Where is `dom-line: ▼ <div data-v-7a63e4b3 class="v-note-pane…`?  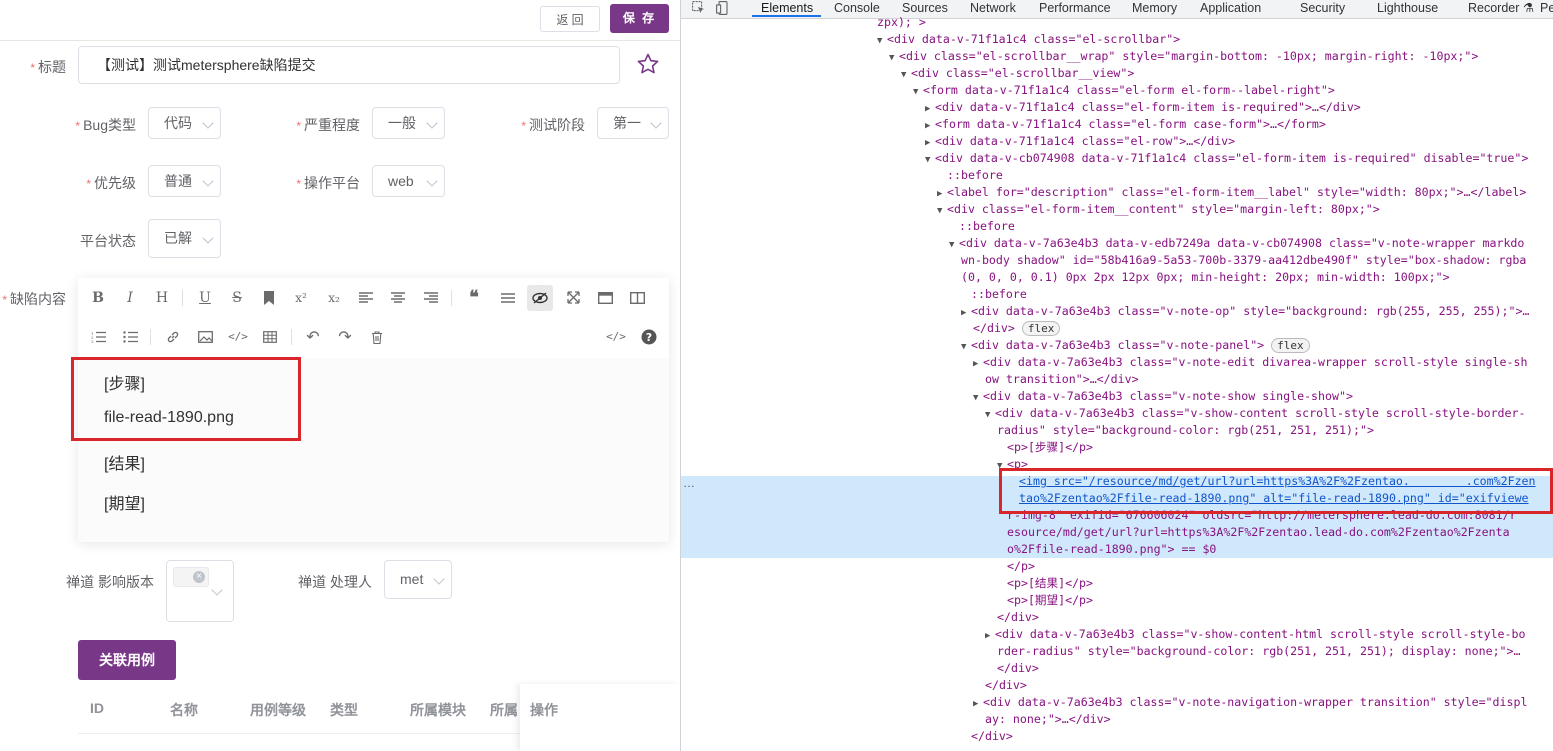
dom-line: ▼ <div data-v-7a63e4b3 class="v-note-pane… is located at coordinates (1135, 345).